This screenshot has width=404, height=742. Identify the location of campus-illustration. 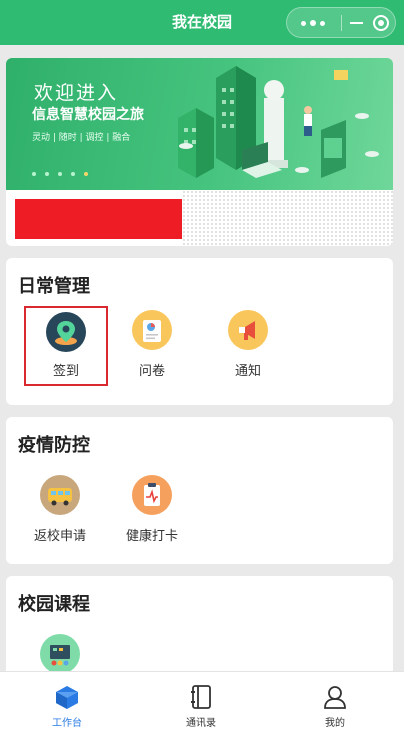
(278, 122).